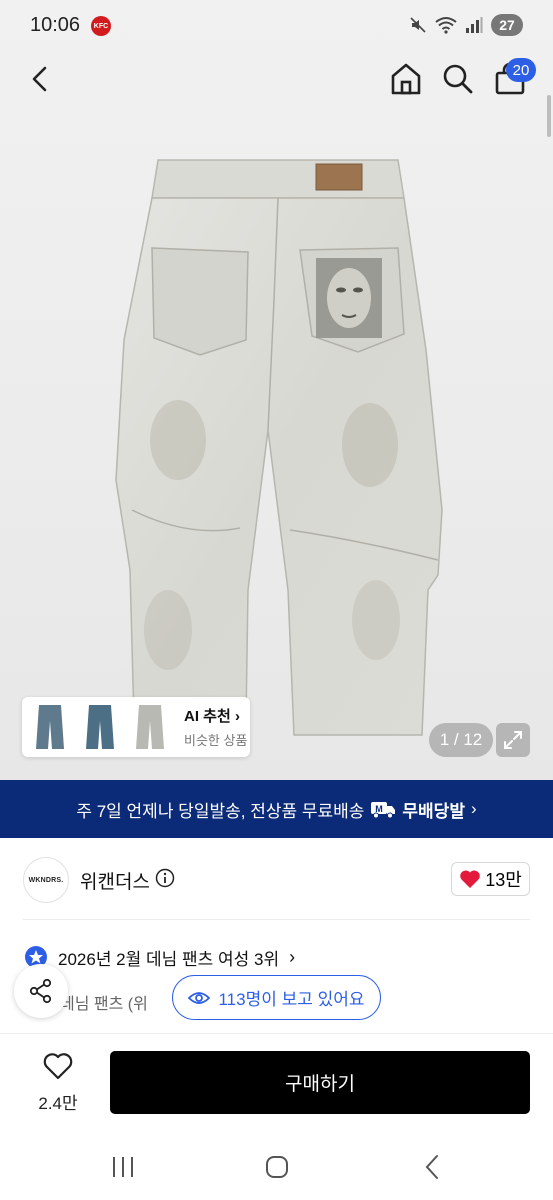 The height and width of the screenshot is (1200, 553). I want to click on status-time: 10:06, so click(55, 25).